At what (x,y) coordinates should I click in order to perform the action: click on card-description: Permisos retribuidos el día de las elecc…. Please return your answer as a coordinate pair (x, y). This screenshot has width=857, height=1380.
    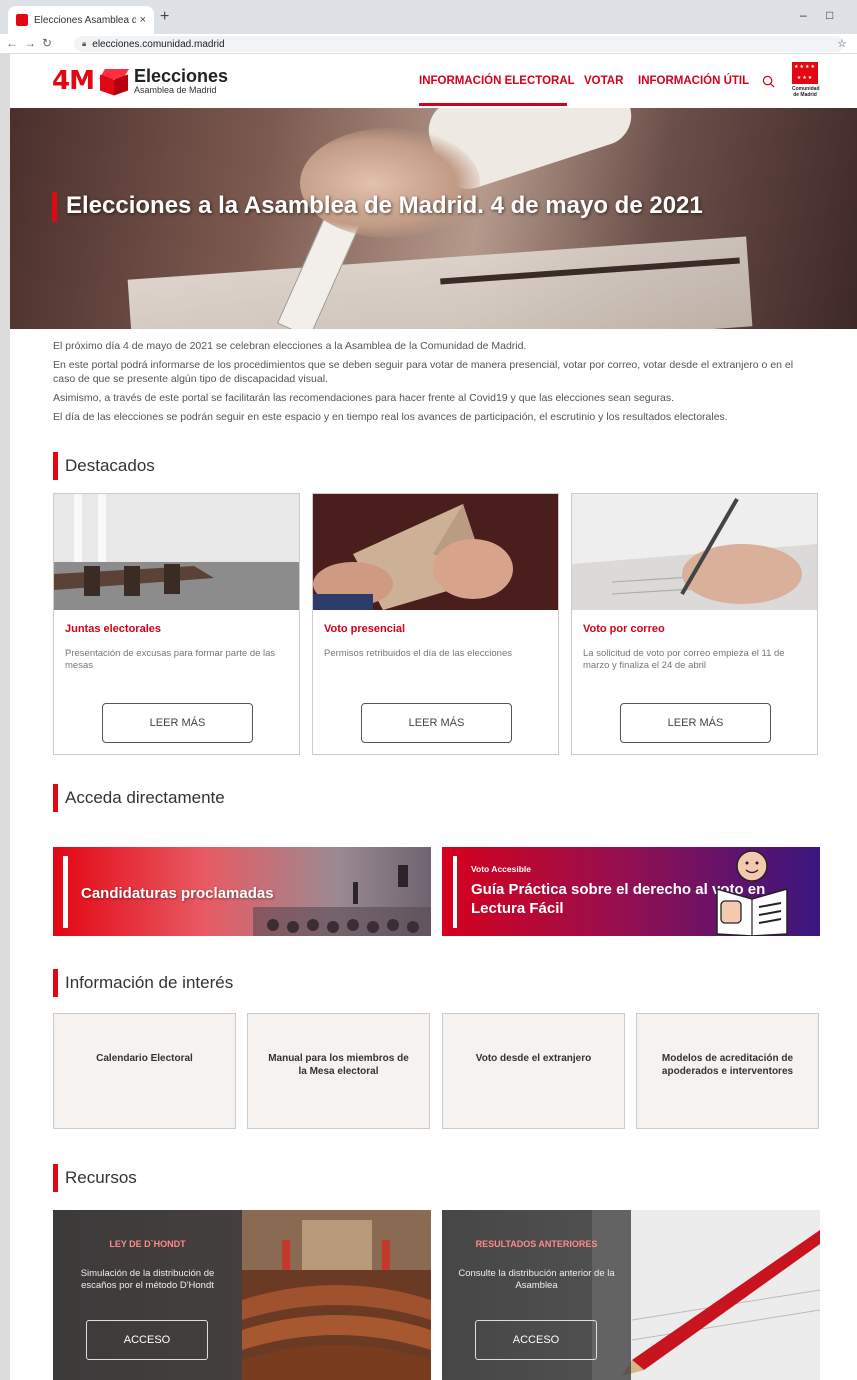
    Looking at the image, I should click on (418, 653).